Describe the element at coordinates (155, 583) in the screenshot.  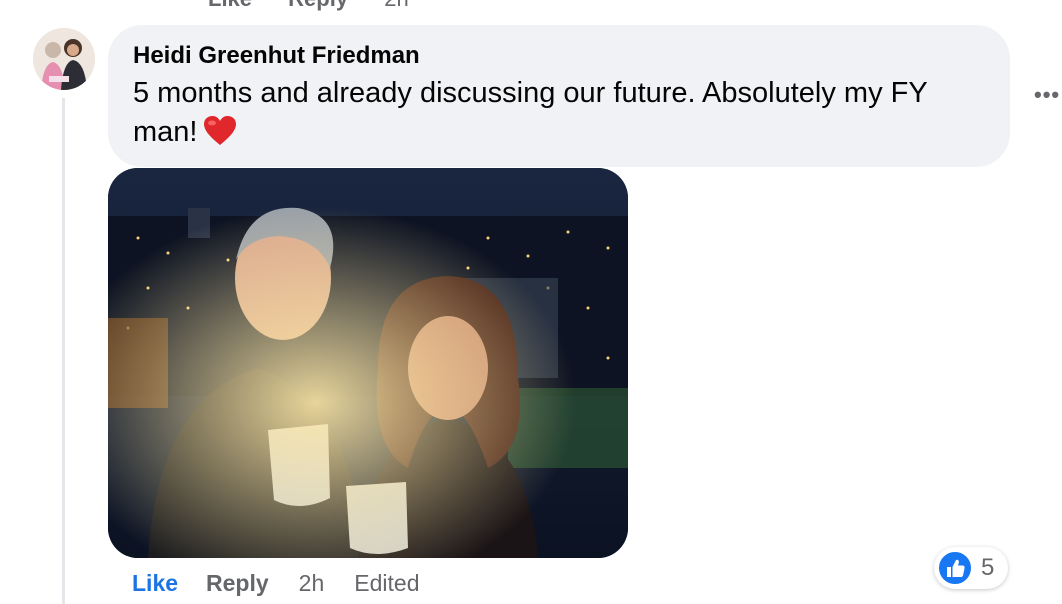
I see `like-button: Like` at that location.